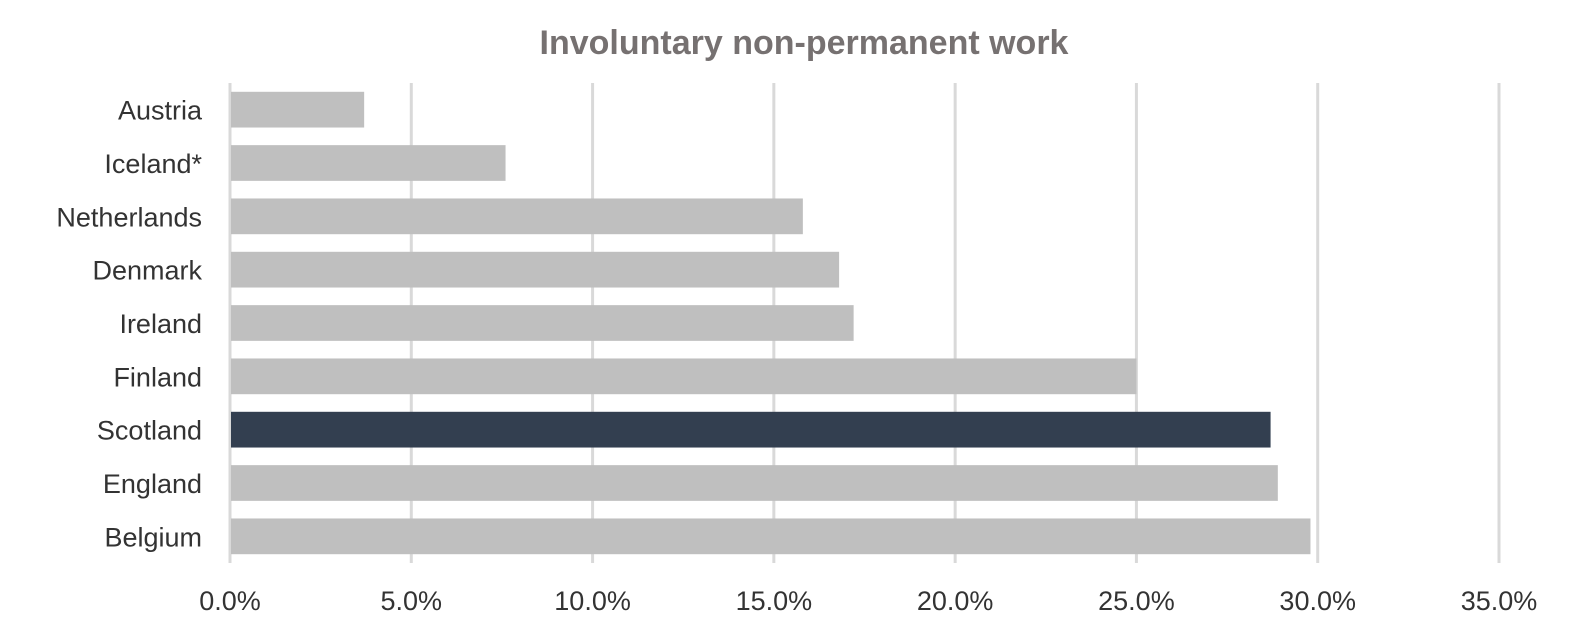 The width and height of the screenshot is (1570, 634). I want to click on category-label: Netherlands, so click(129, 217).